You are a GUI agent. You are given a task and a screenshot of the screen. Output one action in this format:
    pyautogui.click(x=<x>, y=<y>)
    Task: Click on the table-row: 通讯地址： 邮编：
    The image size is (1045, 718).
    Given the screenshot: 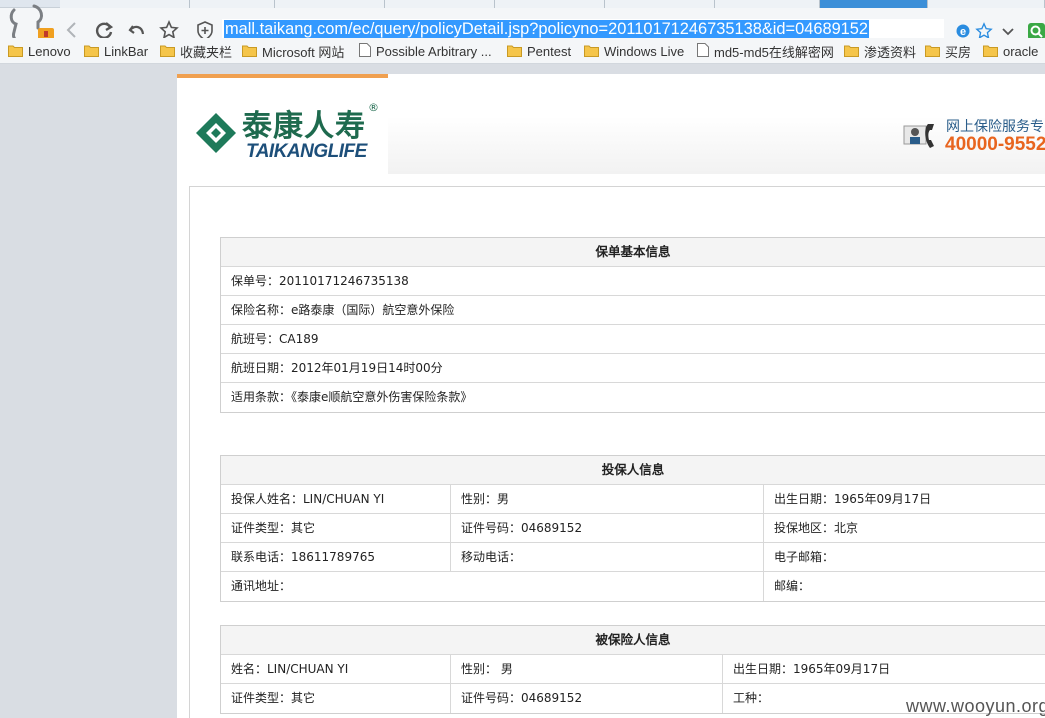 What is the action you would take?
    pyautogui.click(x=633, y=586)
    